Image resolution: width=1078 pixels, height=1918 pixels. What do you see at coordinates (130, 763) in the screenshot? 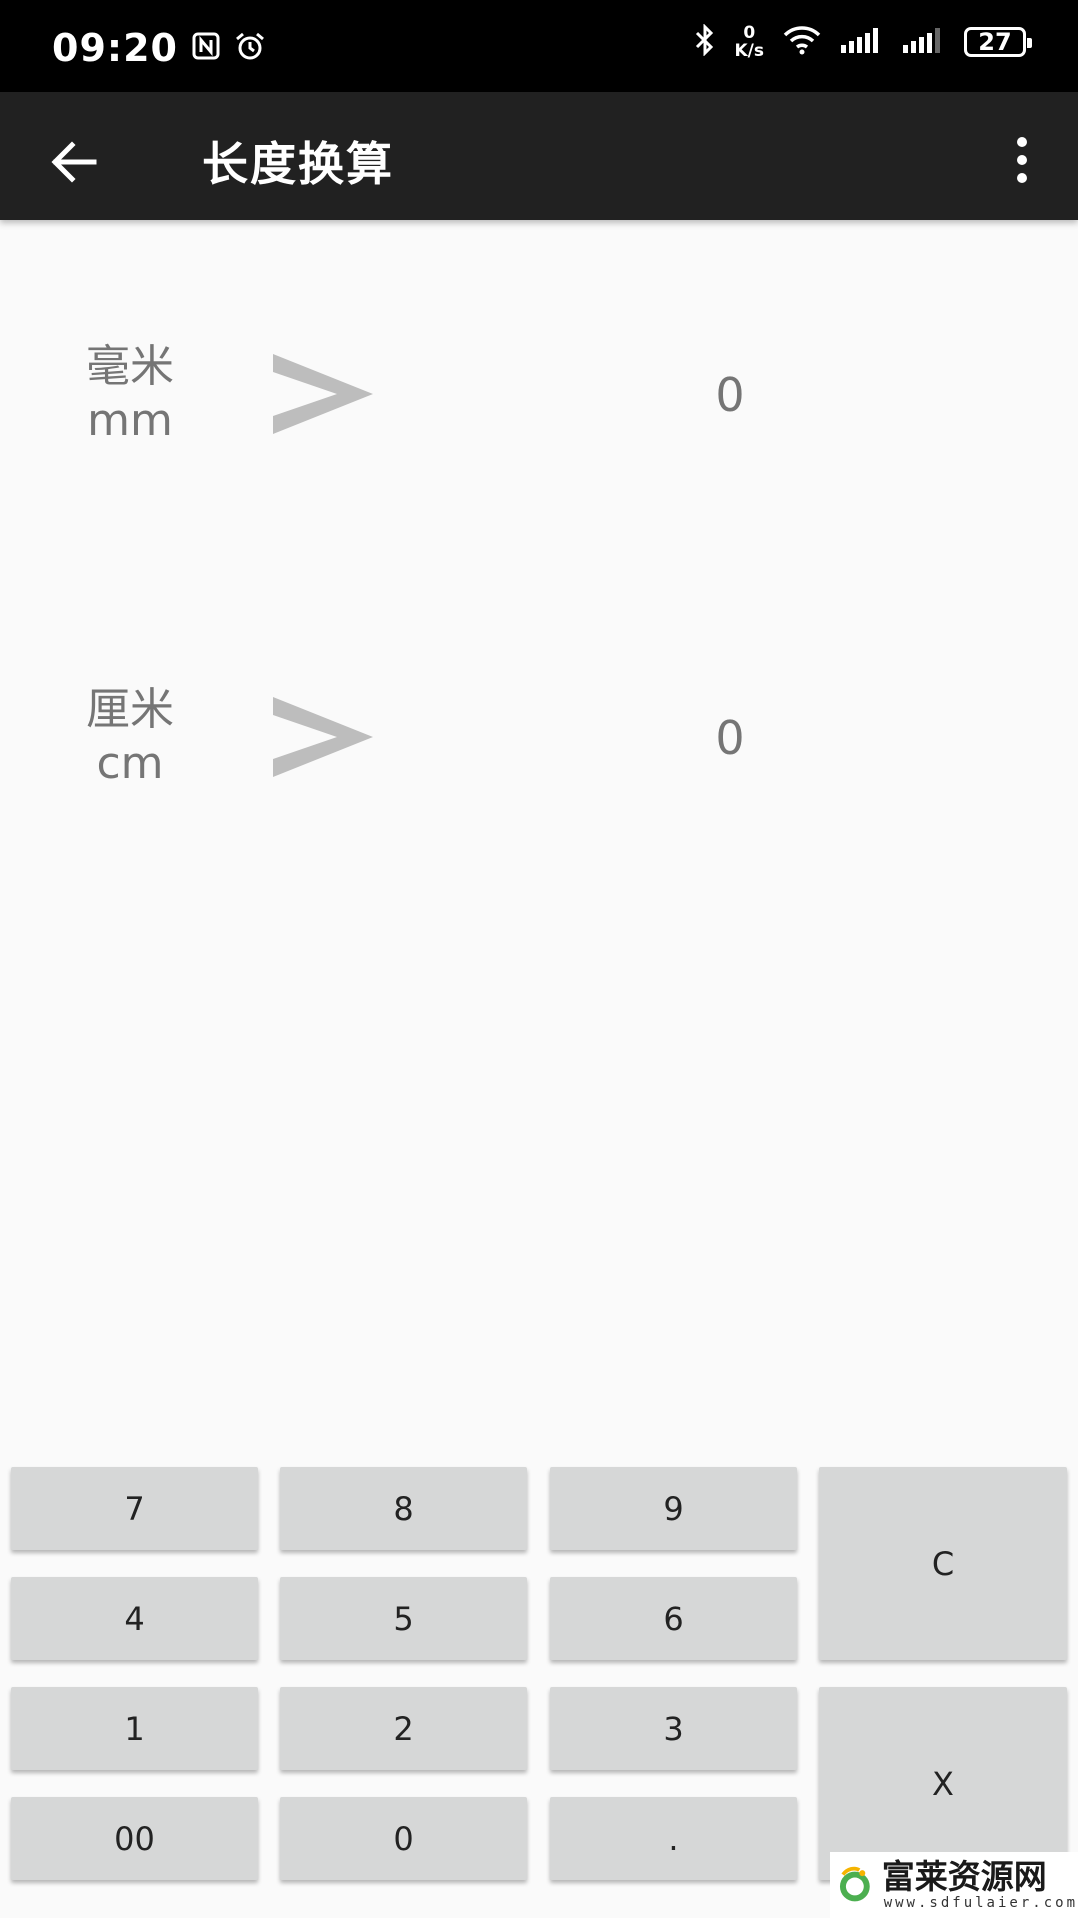
I see `unit-abbr: cm` at bounding box center [130, 763].